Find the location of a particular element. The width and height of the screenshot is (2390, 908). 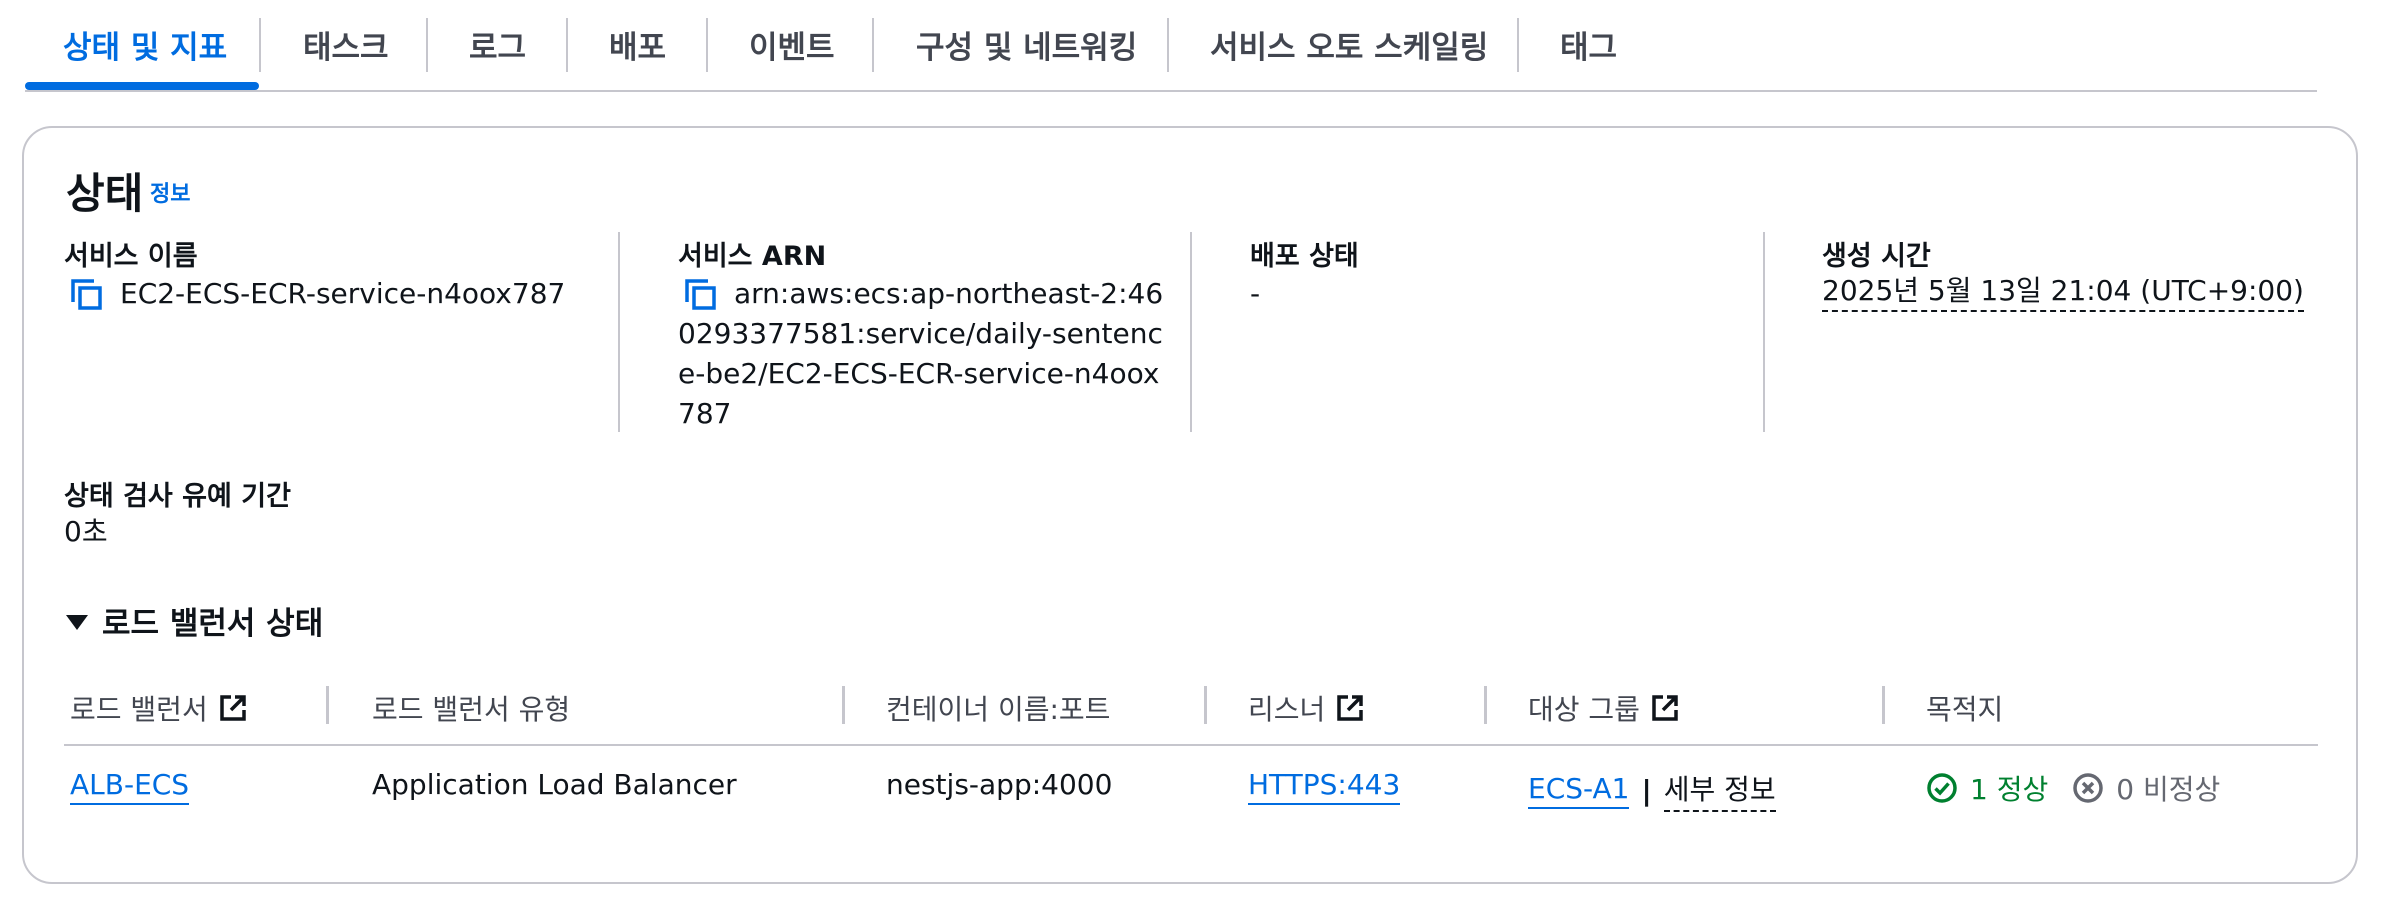

header-label: 컨테이너 이름:포트 is located at coordinates (998, 709).